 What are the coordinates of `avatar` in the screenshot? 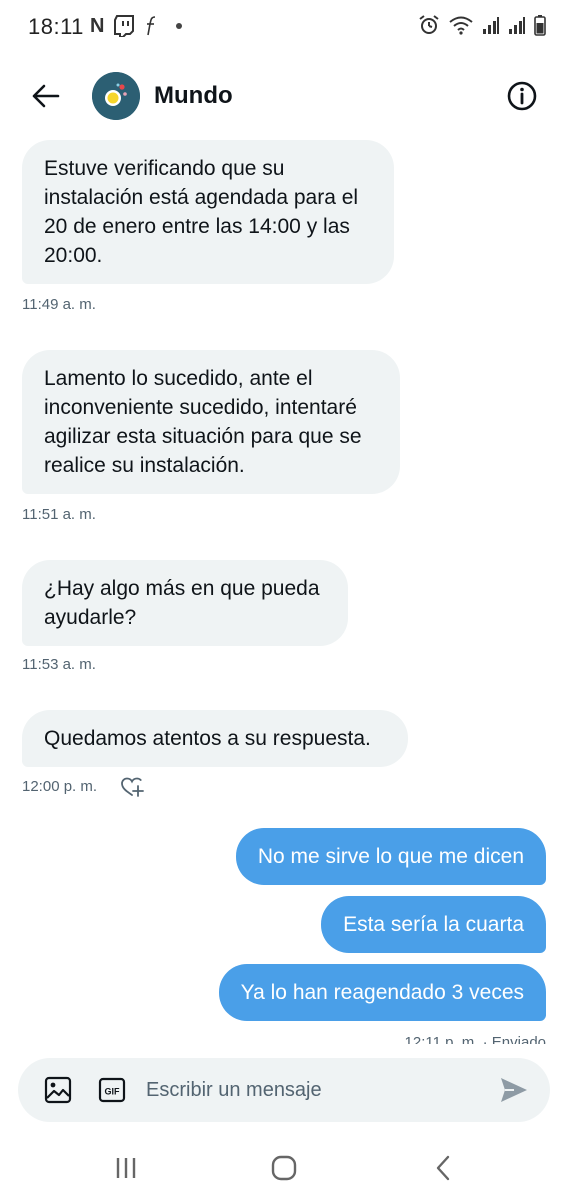 It's located at (116, 96).